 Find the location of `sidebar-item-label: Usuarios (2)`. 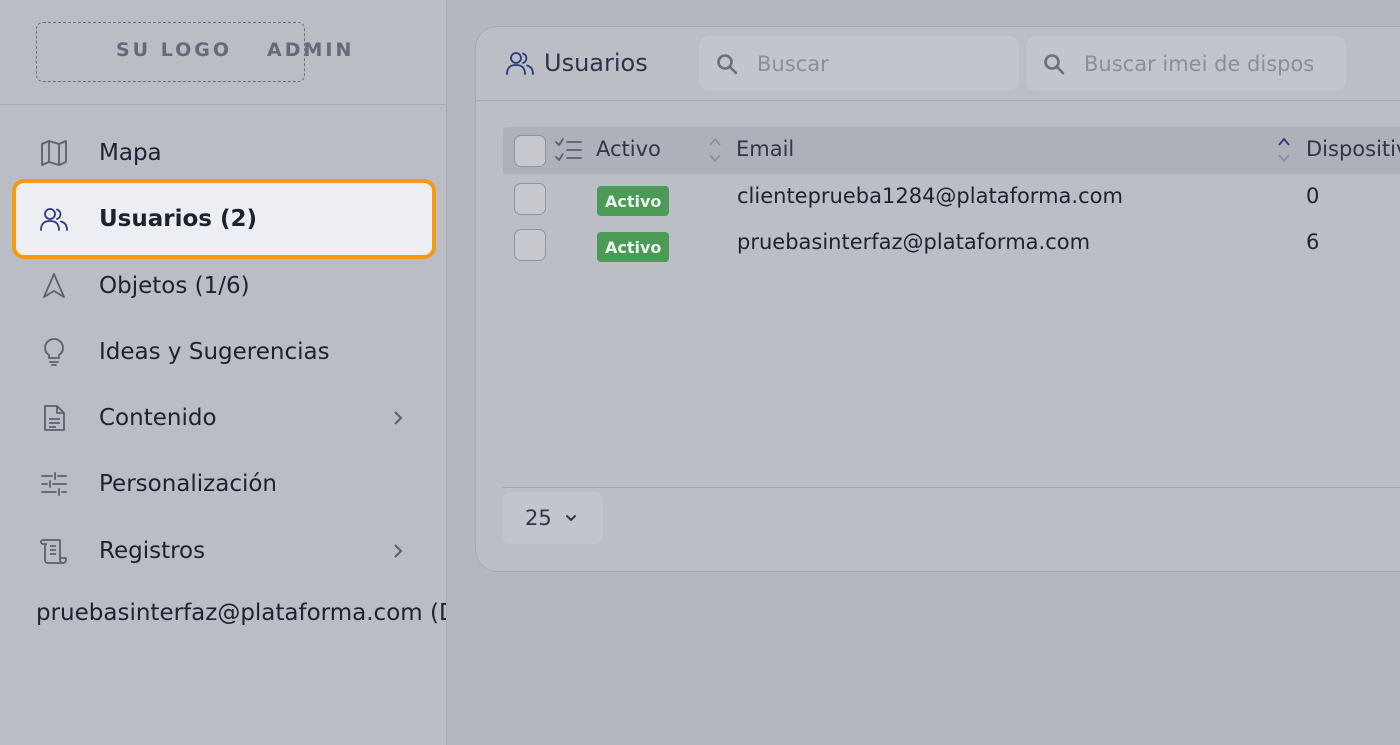

sidebar-item-label: Usuarios (2) is located at coordinates (178, 219).